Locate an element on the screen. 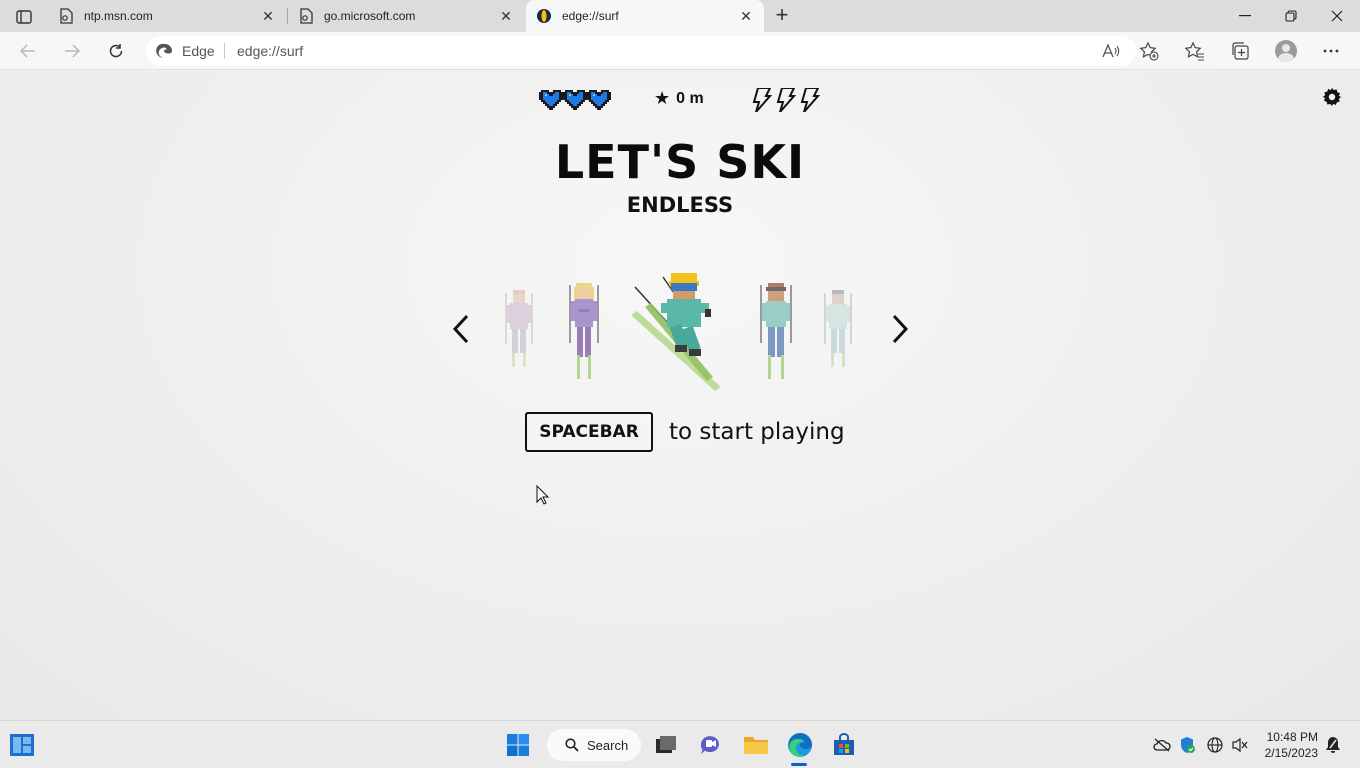  lives-indicator is located at coordinates (575, 99).